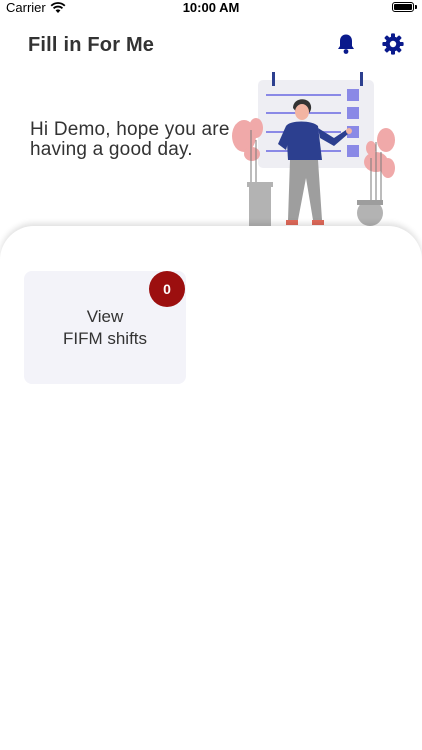 This screenshot has width=422, height=750. I want to click on bell-icon, so click(346, 46).